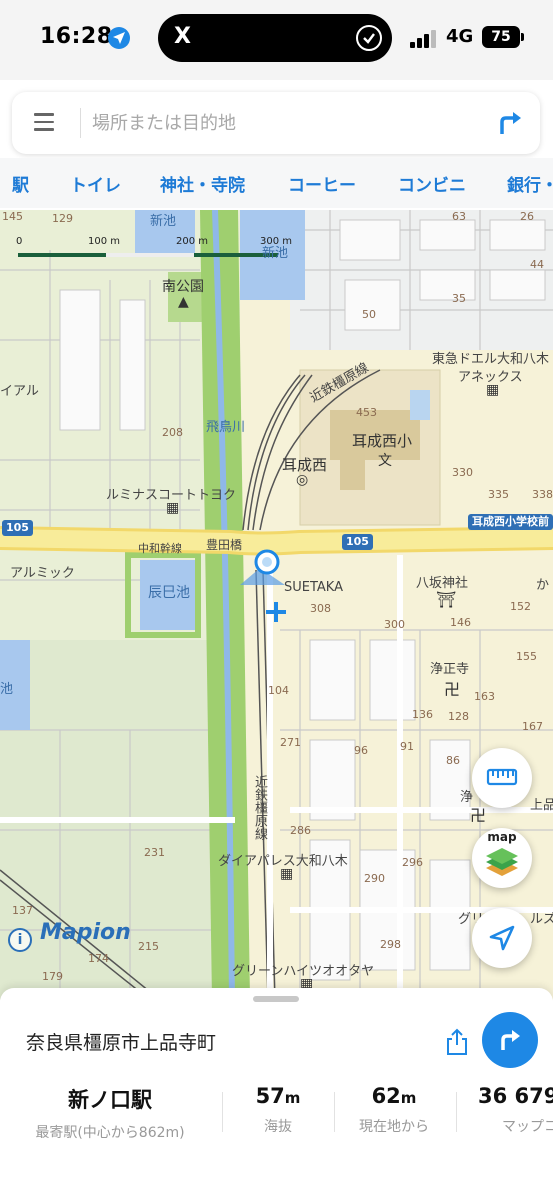 This screenshot has width=553, height=1200. Describe the element at coordinates (459, 298) in the screenshot. I see `lot-number: 35` at that location.